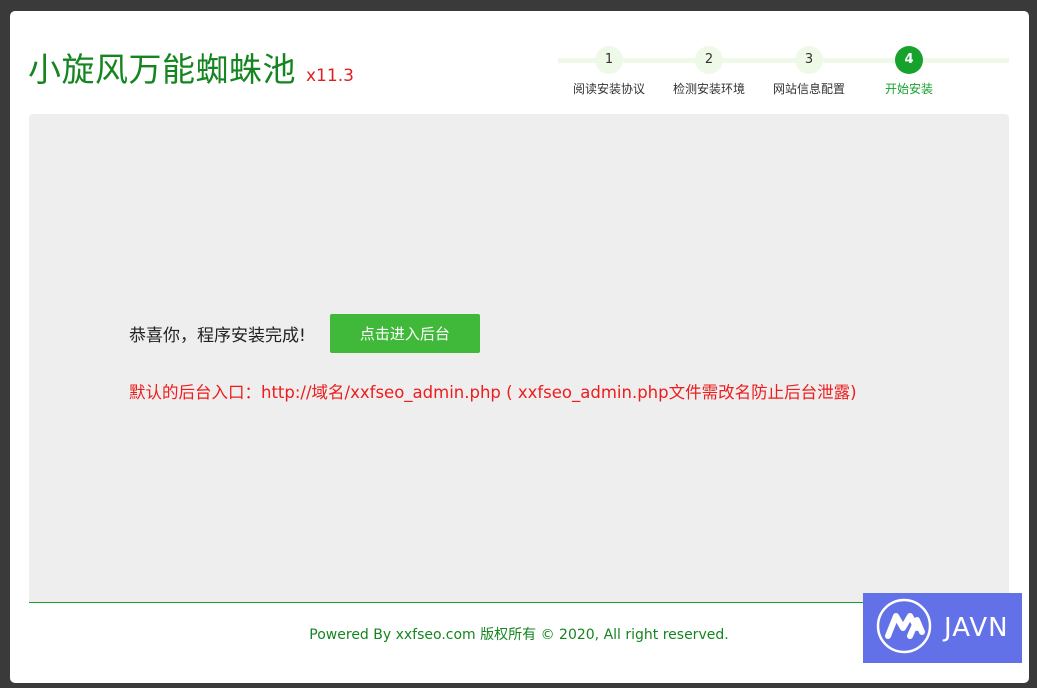 The image size is (1037, 688). I want to click on step-1-label: 阅读安装协议, so click(608, 89).